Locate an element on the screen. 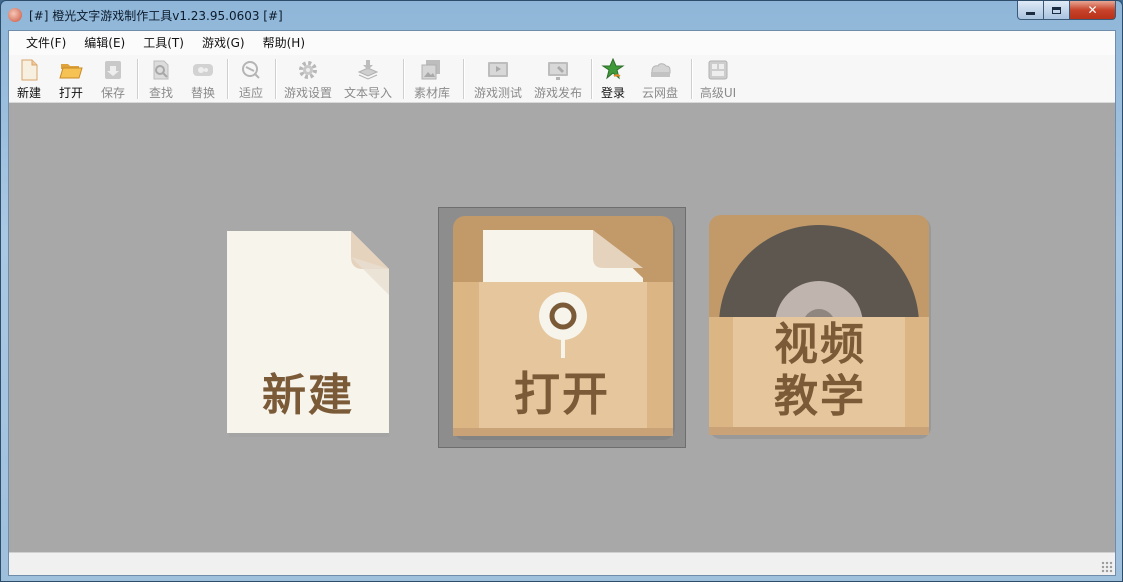 Image resolution: width=1123 pixels, height=582 pixels. start-tutorial-card: 视频 教学 is located at coordinates (820, 327).